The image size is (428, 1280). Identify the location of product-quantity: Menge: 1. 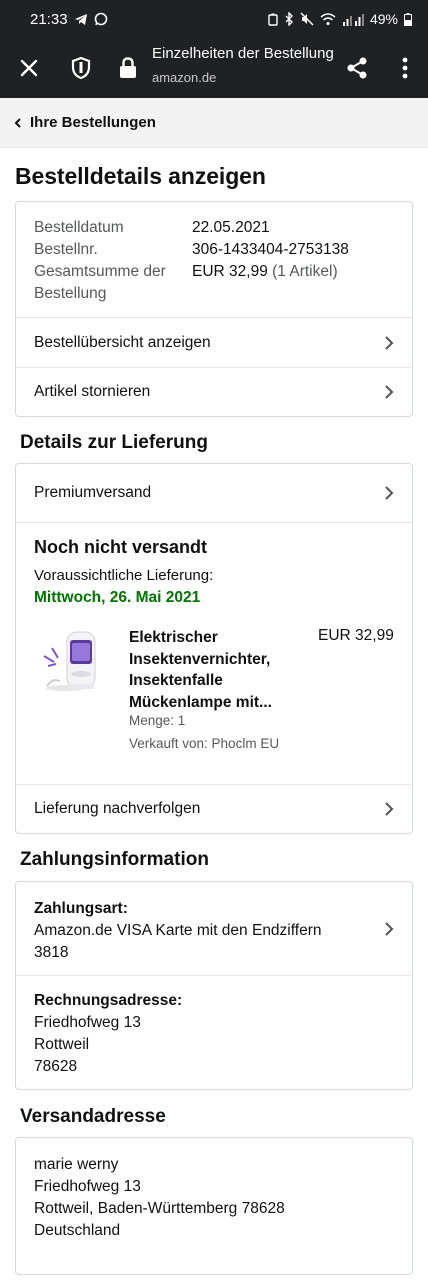
(157, 720).